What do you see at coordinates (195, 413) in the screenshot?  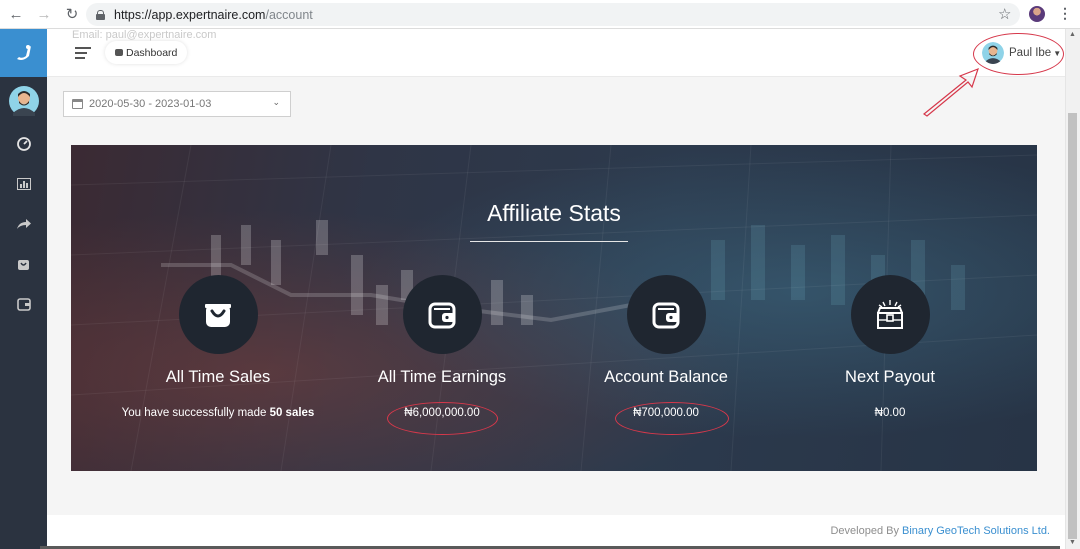 I see `stat-value-prefix: You have successfully made` at bounding box center [195, 413].